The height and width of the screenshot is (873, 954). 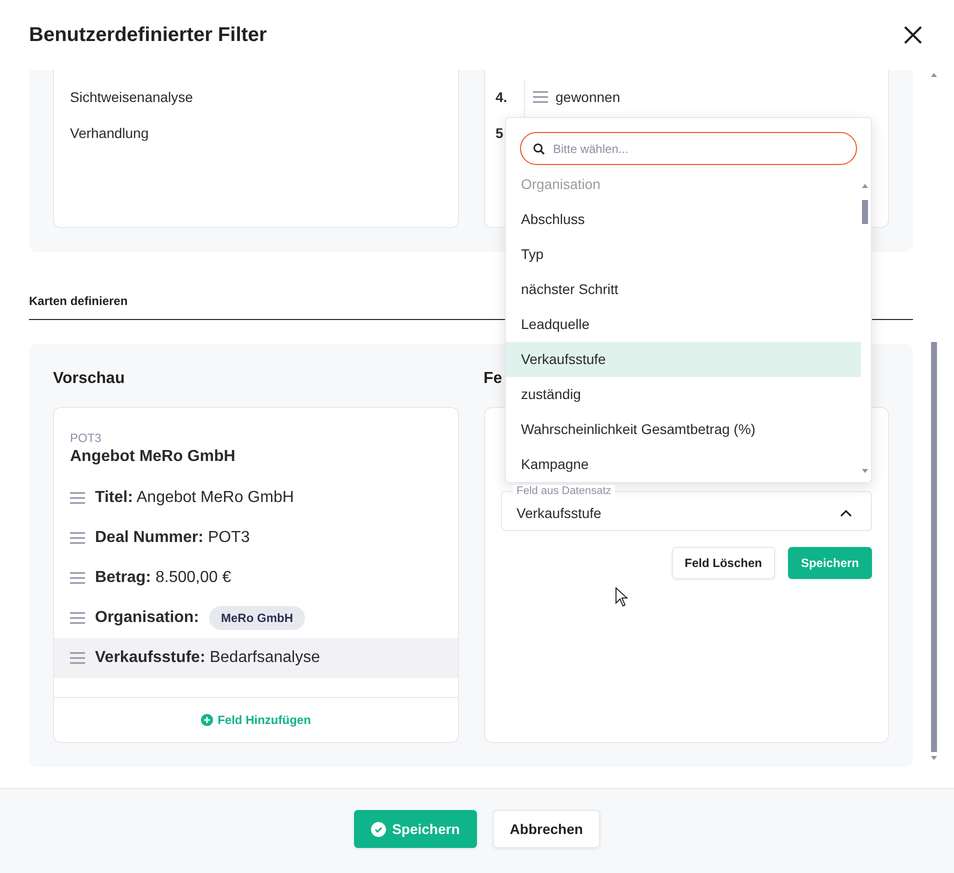 What do you see at coordinates (588, 97) in the screenshot?
I see `stage-label: gewonnen` at bounding box center [588, 97].